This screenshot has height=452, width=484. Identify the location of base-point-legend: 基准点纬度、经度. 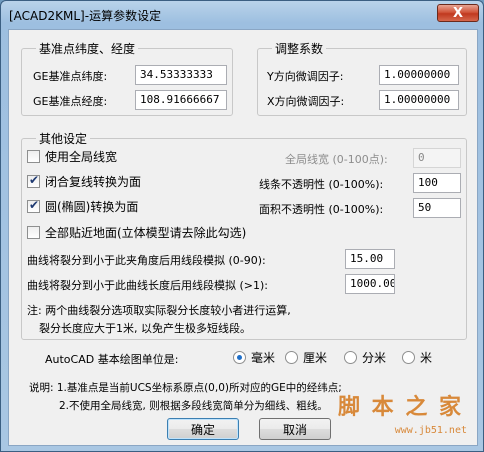
(87, 49).